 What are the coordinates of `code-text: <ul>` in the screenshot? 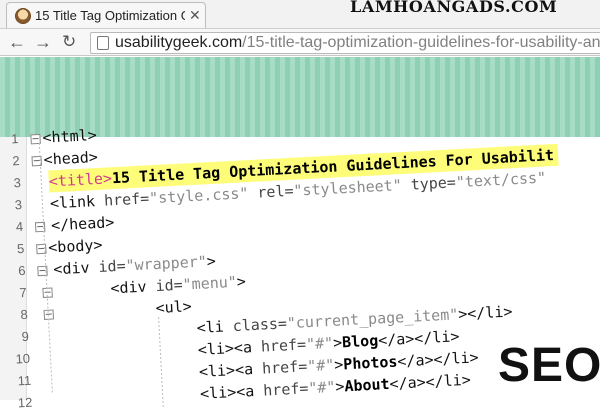 It's located at (174, 307).